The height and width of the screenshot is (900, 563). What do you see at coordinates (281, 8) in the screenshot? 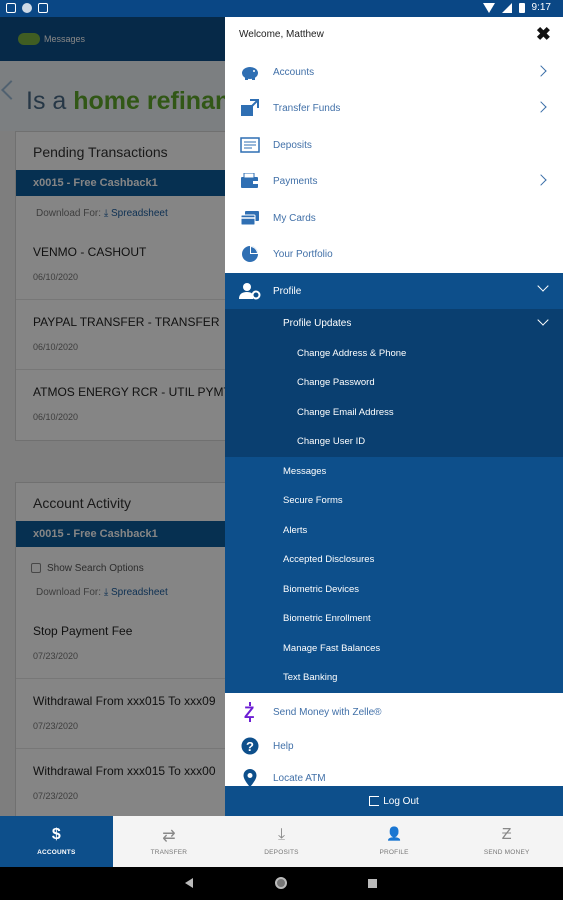
I see `status-bar: 9:17` at bounding box center [281, 8].